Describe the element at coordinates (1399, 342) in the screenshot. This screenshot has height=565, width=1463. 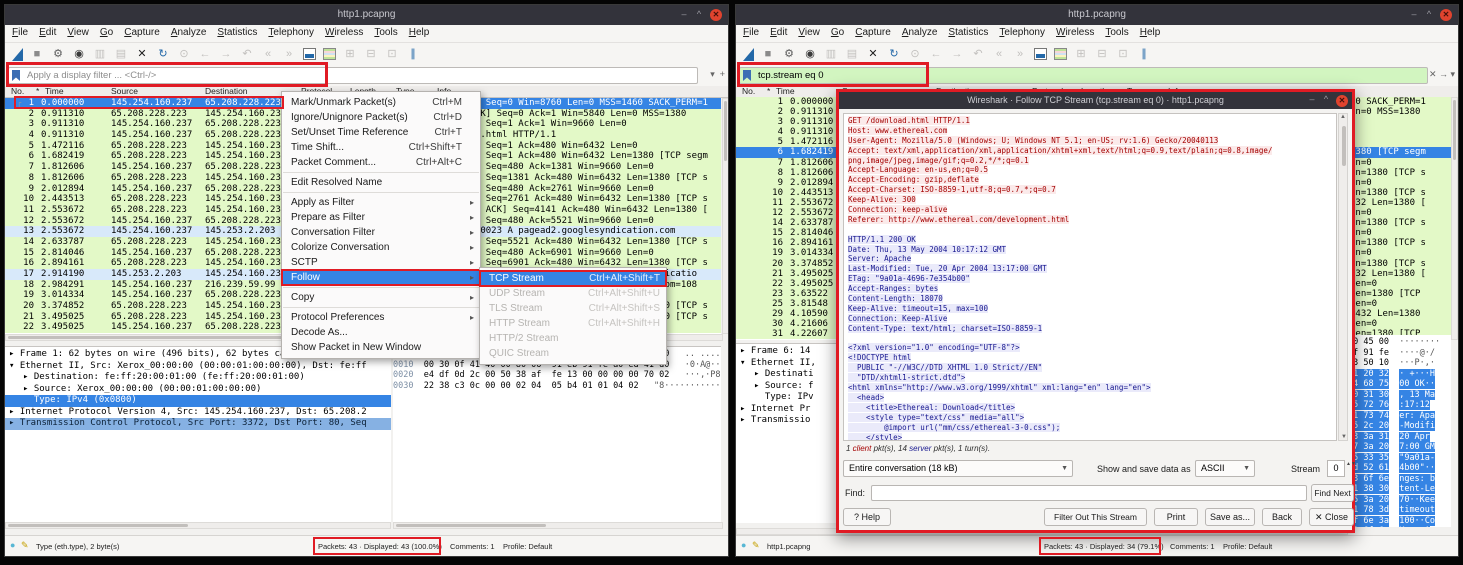
I see `hex-row: 00 45 00 ········` at that location.